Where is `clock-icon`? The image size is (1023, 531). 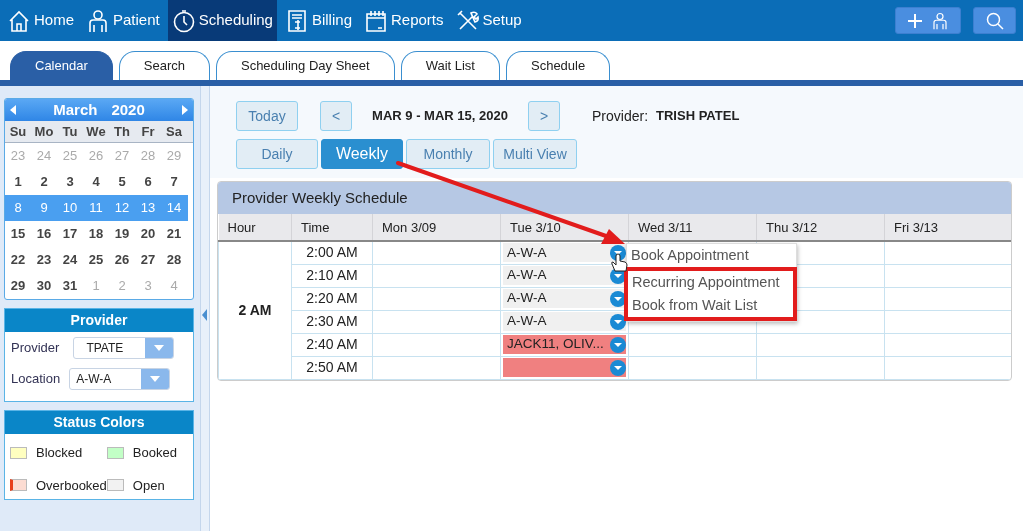
clock-icon is located at coordinates (183, 20).